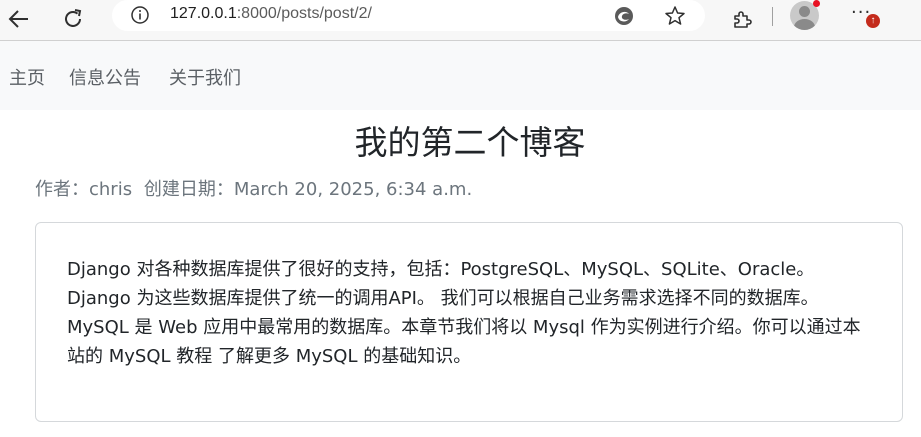 This screenshot has width=921, height=437. Describe the element at coordinates (816, 3) in the screenshot. I see `profile-notification-dot` at that location.